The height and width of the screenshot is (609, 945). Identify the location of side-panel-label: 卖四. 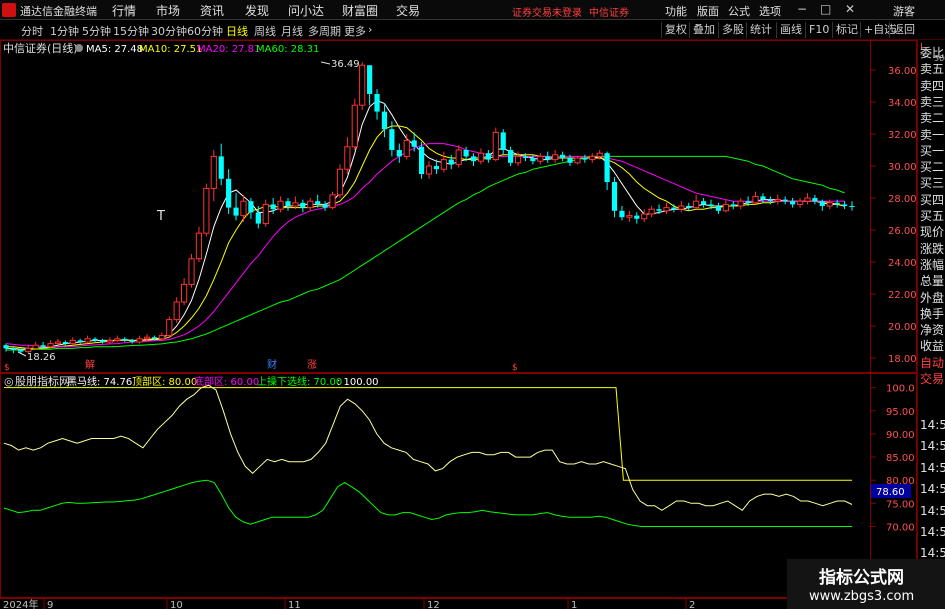
(932, 86).